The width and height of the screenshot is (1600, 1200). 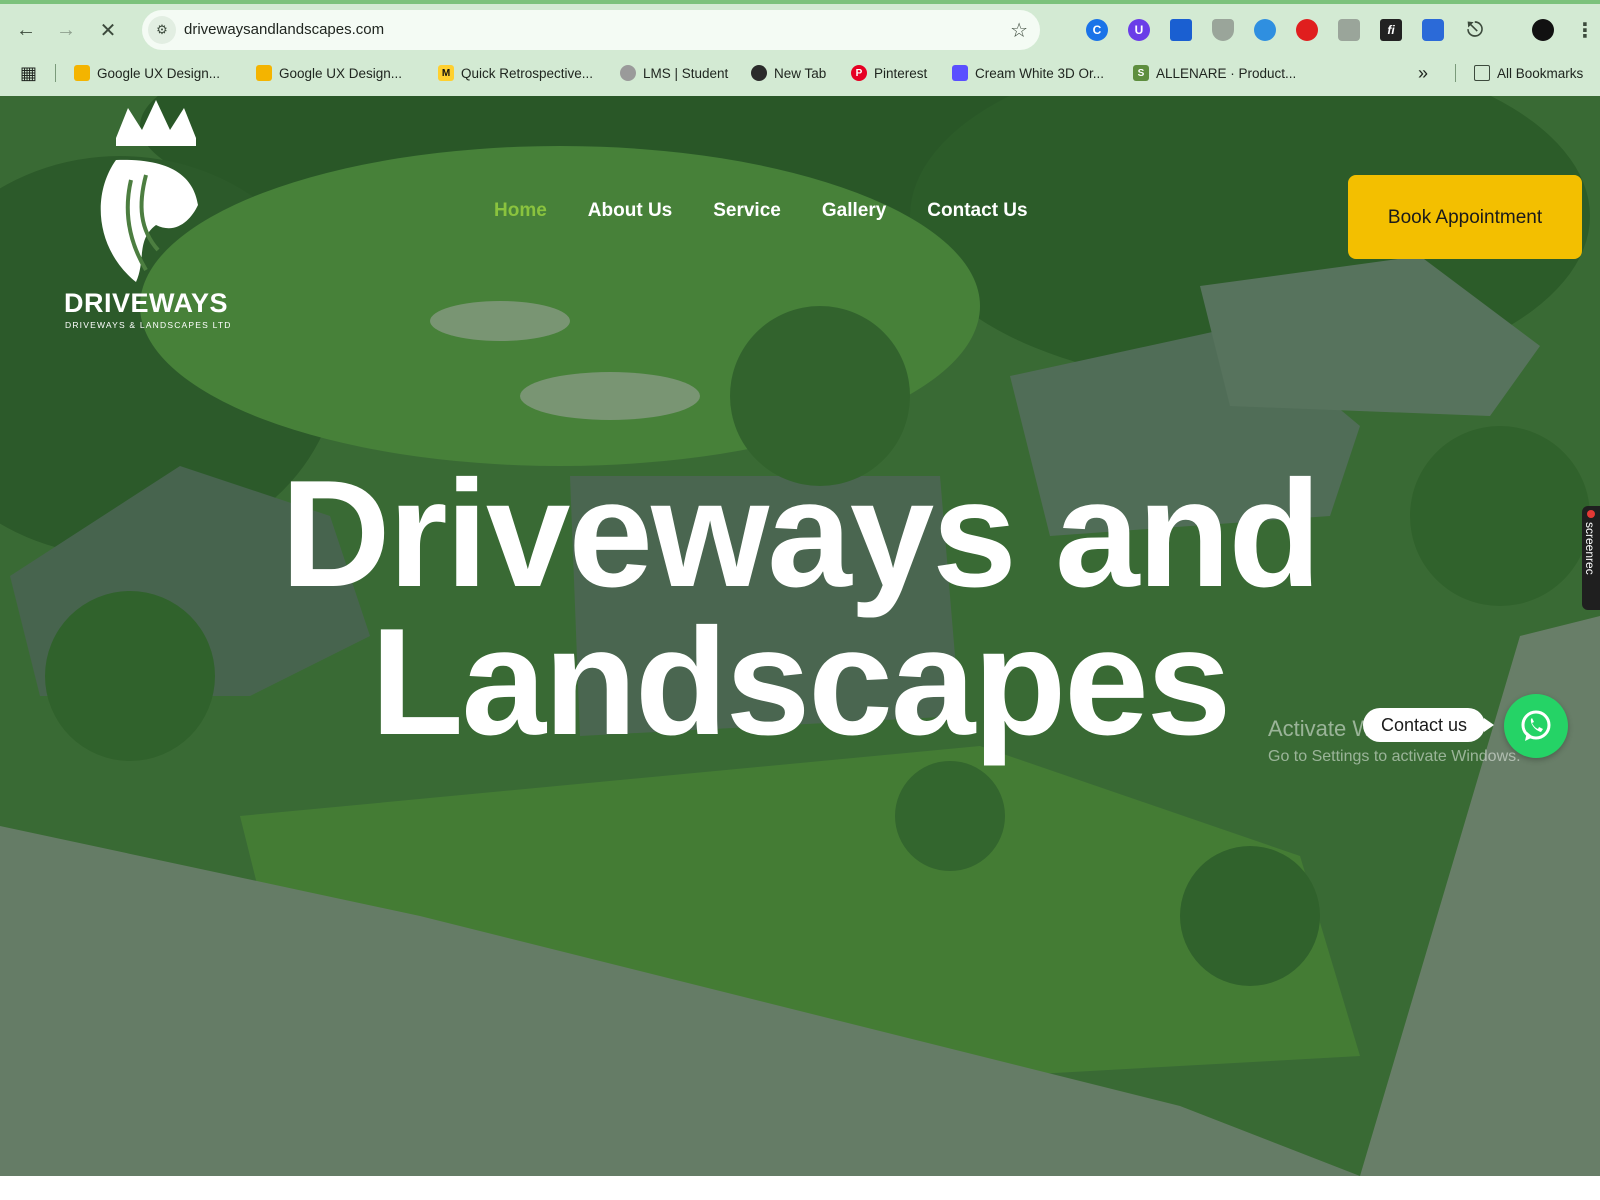 What do you see at coordinates (1097, 30) in the screenshot?
I see `copyright-extension-icon: C` at bounding box center [1097, 30].